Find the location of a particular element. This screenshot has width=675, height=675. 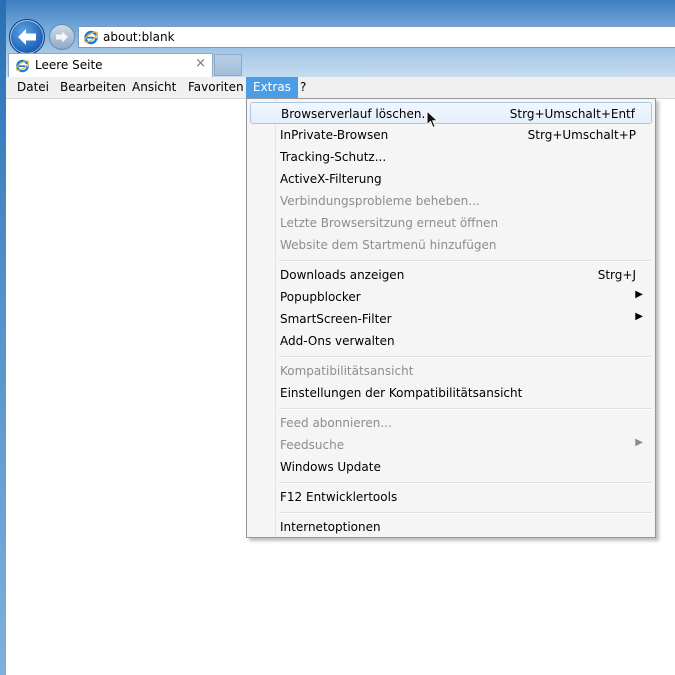

menu-favoriten: Favoriten is located at coordinates (216, 87).